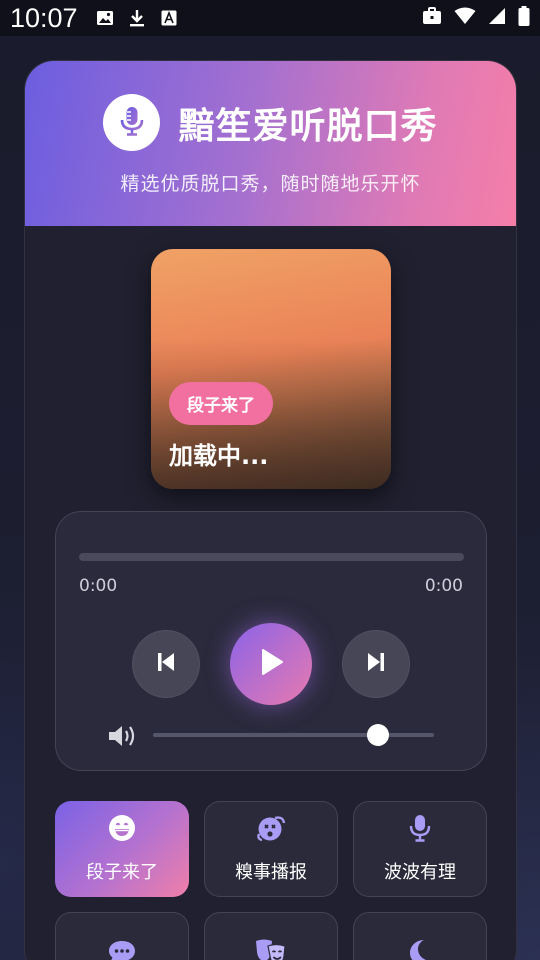 The width and height of the screenshot is (540, 960). What do you see at coordinates (98, 586) in the screenshot?
I see `current-time: 0:00` at bounding box center [98, 586].